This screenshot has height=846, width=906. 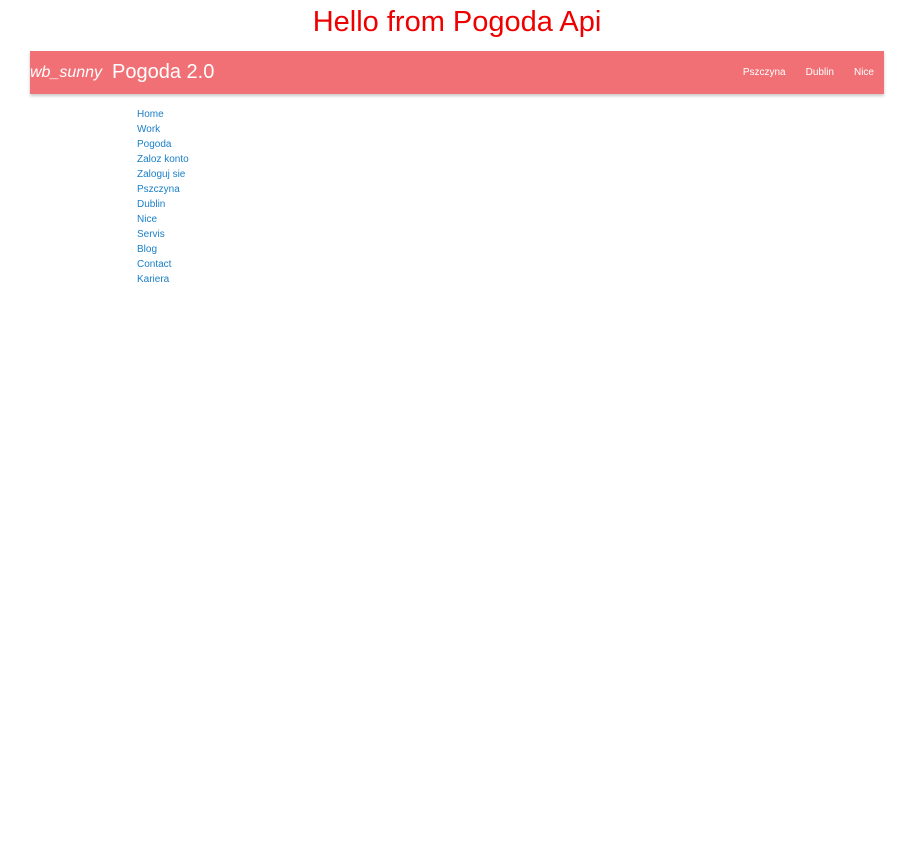 I want to click on list-item: Dublin, so click(x=163, y=202).